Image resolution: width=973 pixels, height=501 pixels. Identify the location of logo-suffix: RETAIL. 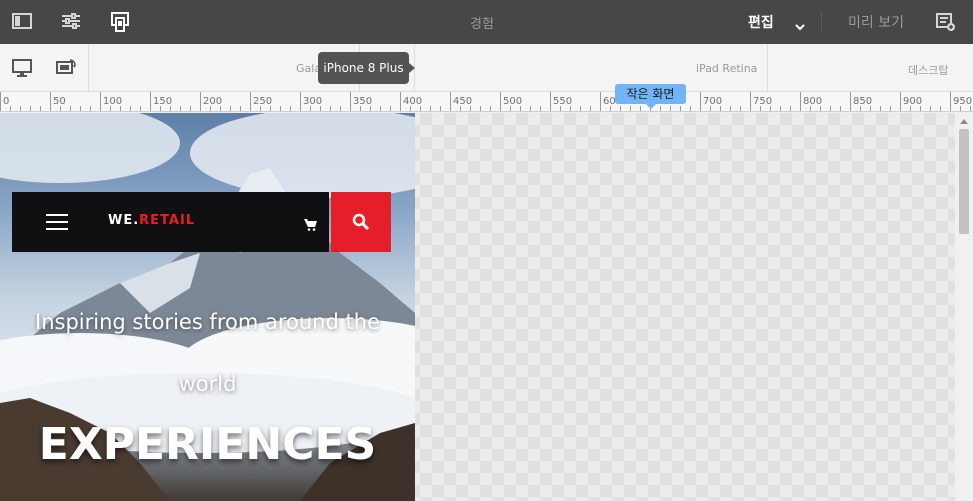
(167, 220).